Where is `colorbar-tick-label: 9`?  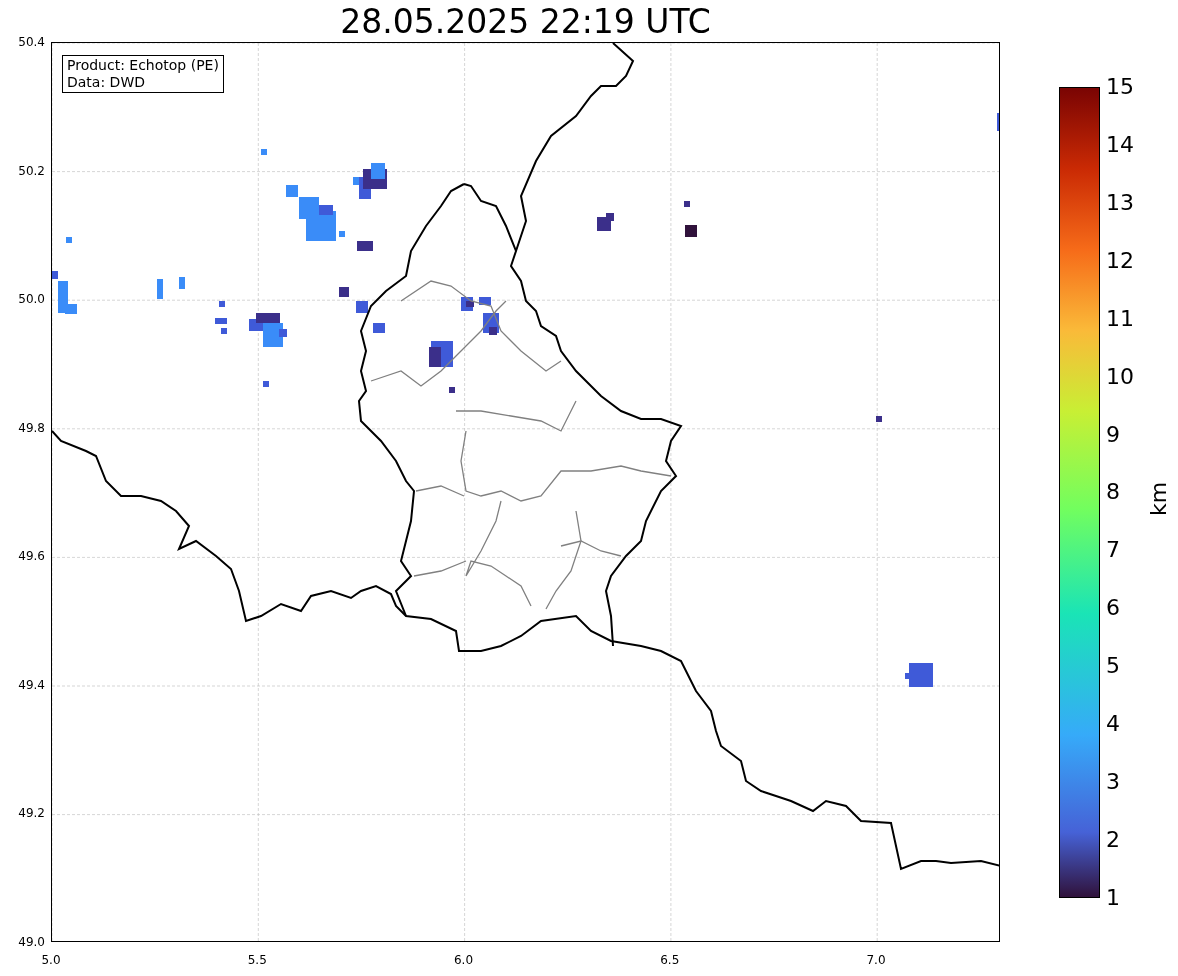 colorbar-tick-label: 9 is located at coordinates (1113, 434).